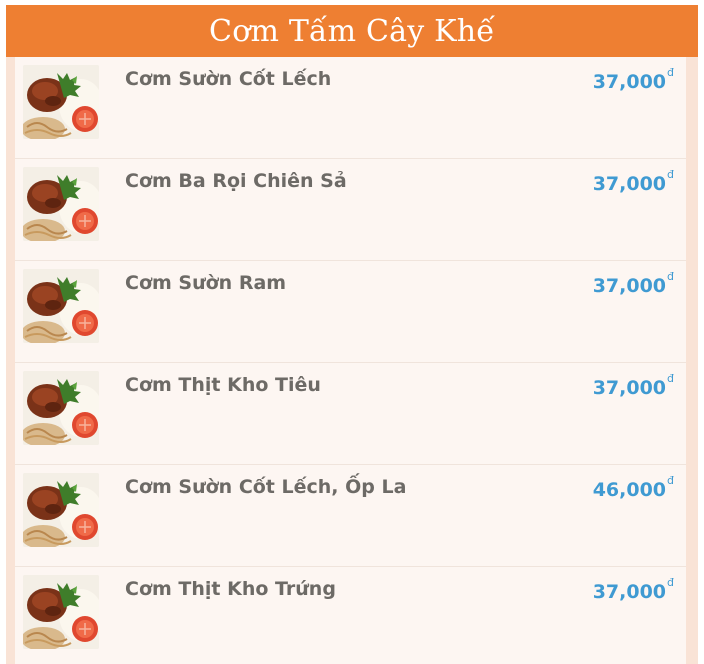 This screenshot has height=664, width=704. I want to click on dish-name: Cơm Thịt Kho Tiêu, so click(223, 385).